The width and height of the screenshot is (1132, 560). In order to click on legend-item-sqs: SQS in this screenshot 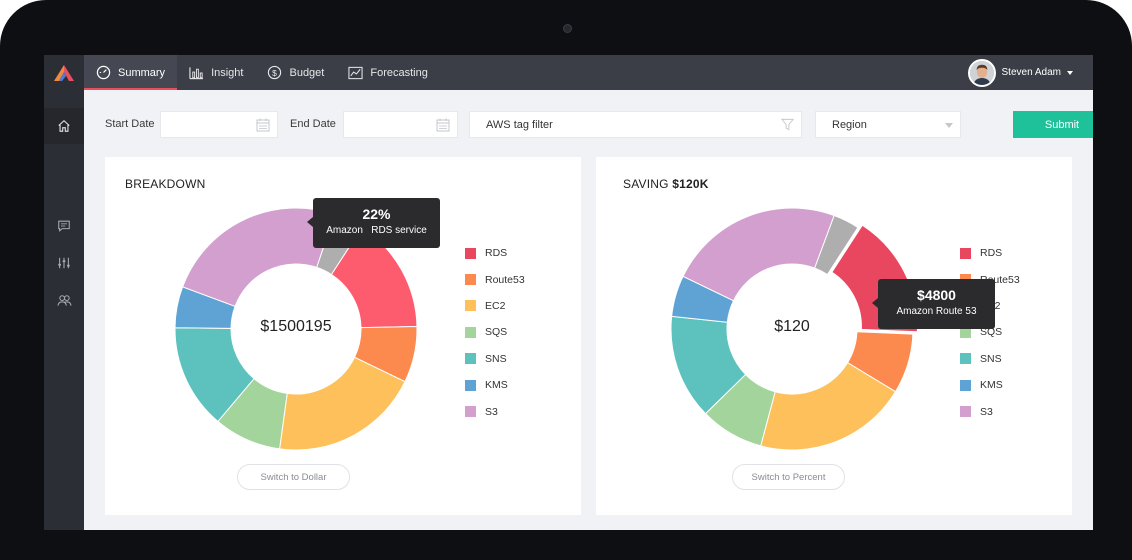, I will do `click(495, 332)`.